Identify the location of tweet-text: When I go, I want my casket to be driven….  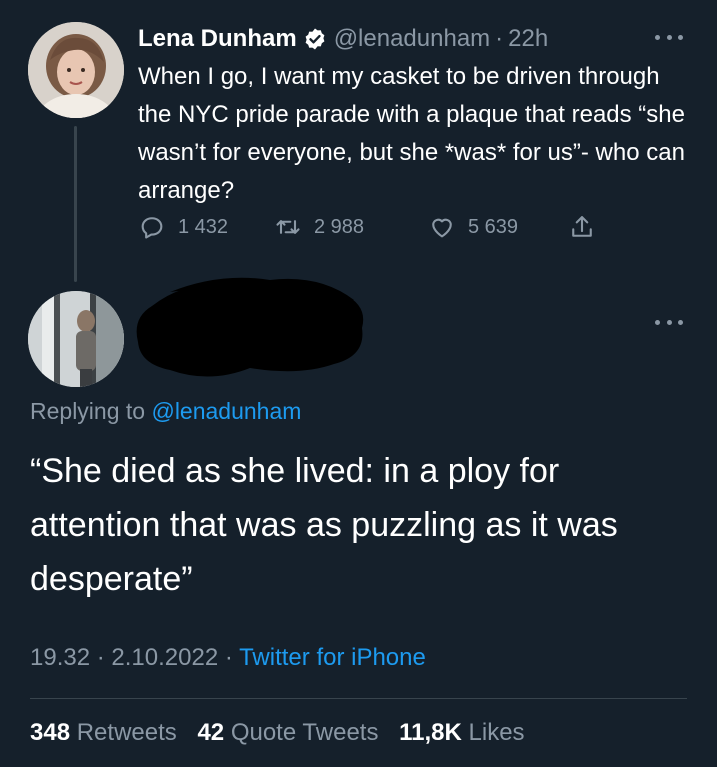
(411, 133).